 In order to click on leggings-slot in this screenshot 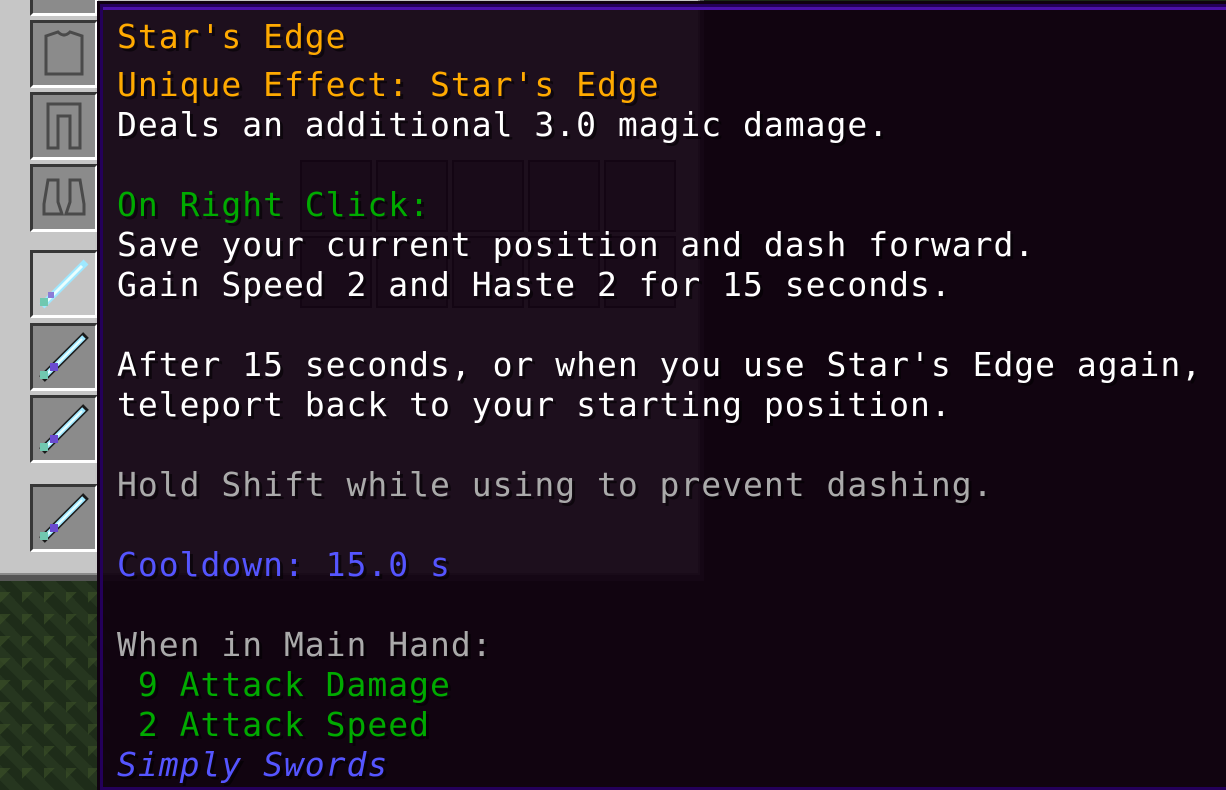, I will do `click(64, 126)`.